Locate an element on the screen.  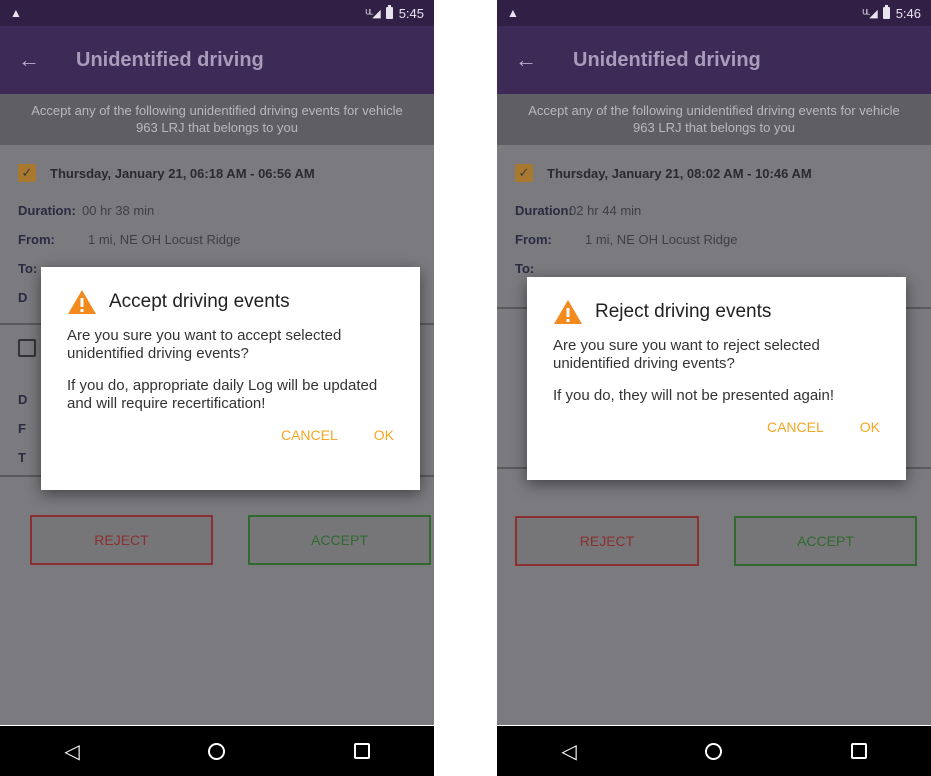
duration-value: 02 hr 44 min is located at coordinates (605, 210).